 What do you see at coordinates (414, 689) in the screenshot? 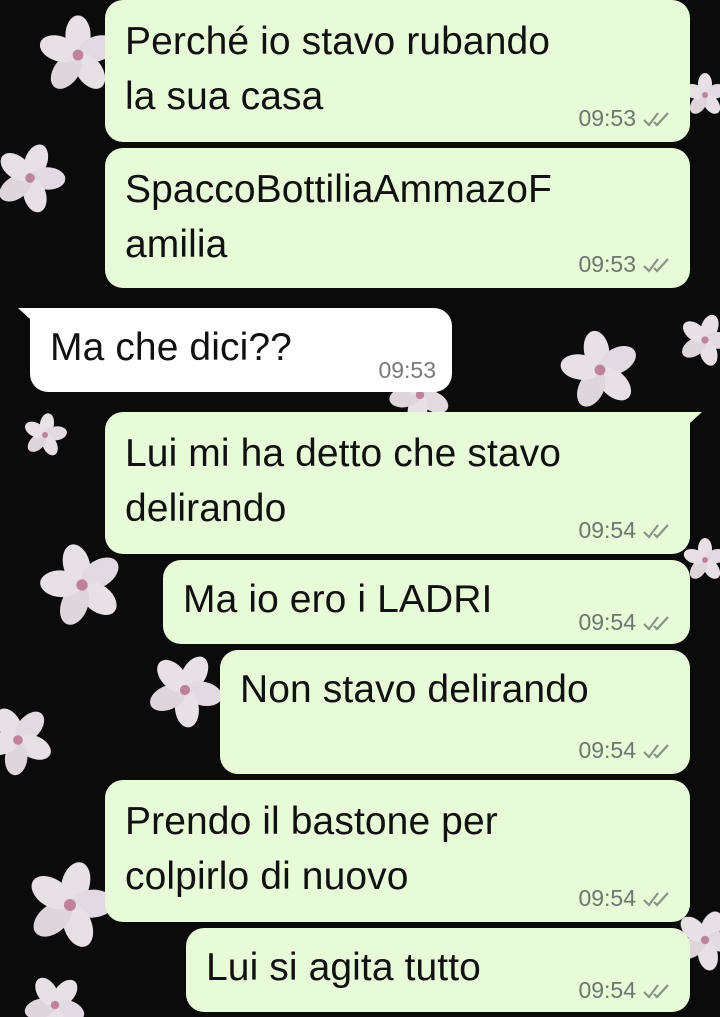
I see `message-text: Non stavo delirando` at bounding box center [414, 689].